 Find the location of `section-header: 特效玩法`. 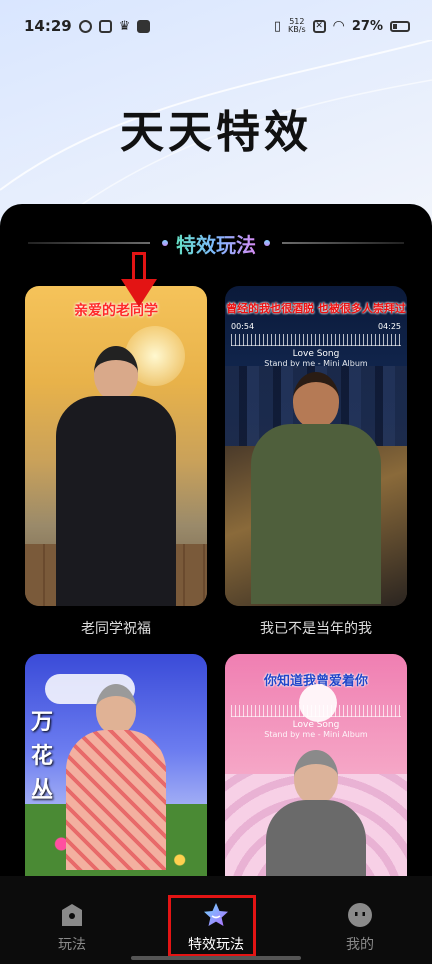

section-header: 特效玩法 is located at coordinates (216, 243).